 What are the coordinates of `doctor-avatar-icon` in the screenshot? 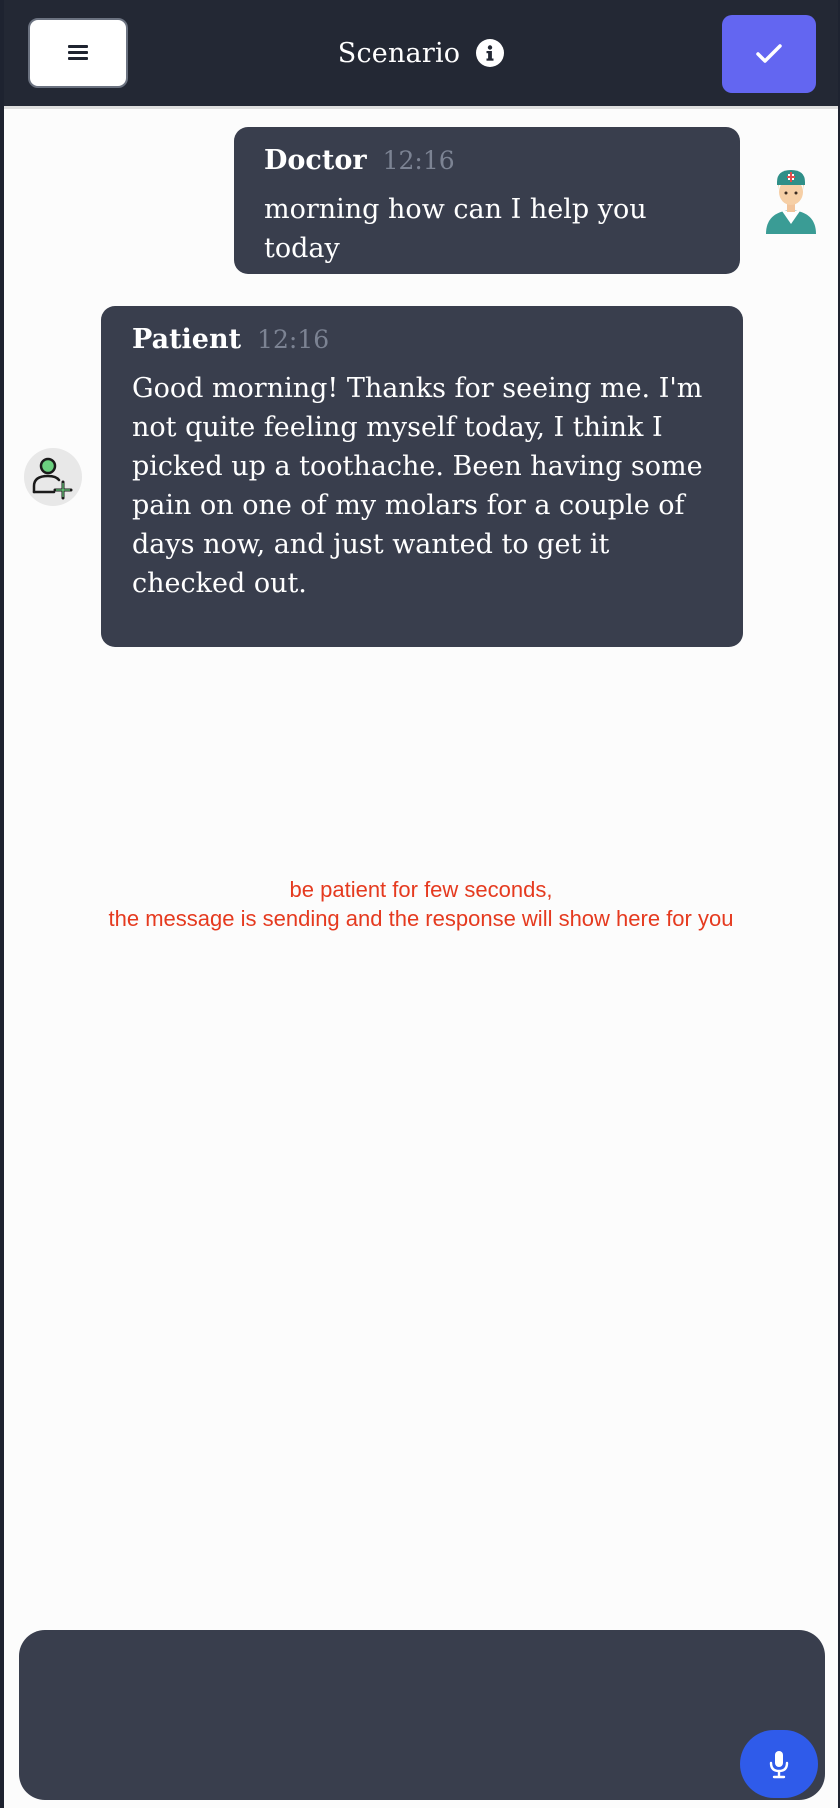 It's located at (791, 201).